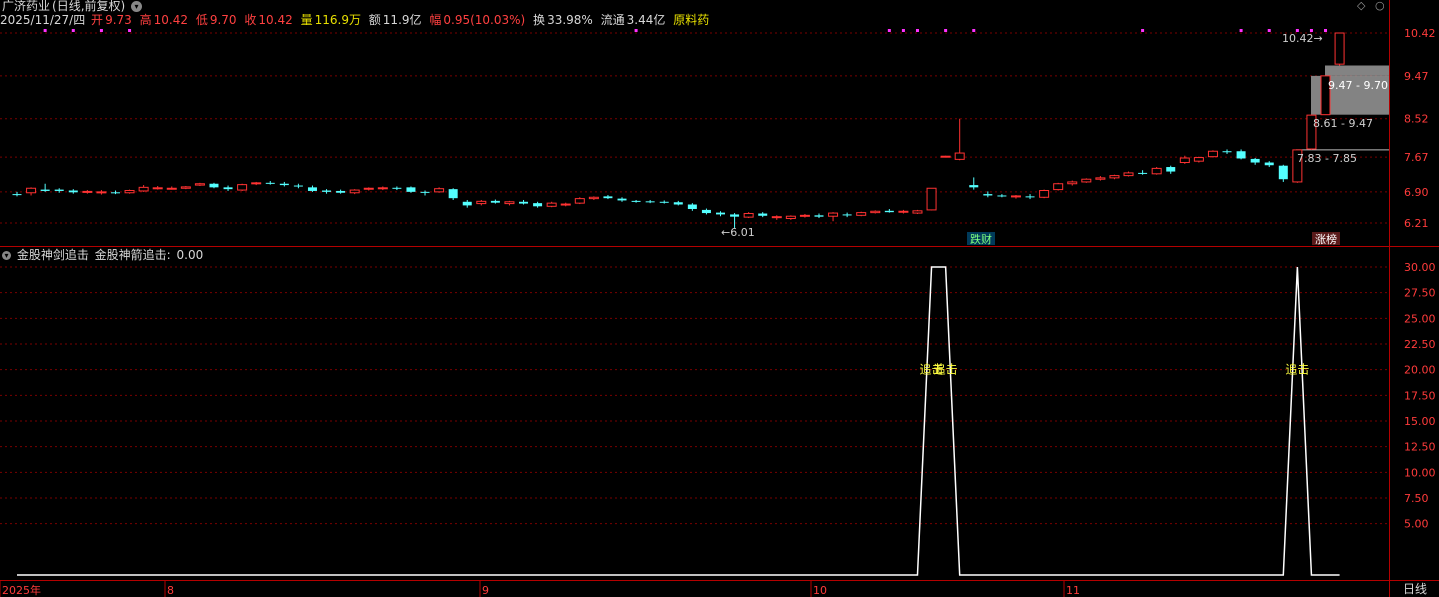 The height and width of the screenshot is (597, 1439). What do you see at coordinates (170, 20) in the screenshot?
I see `high-value: 10.42` at bounding box center [170, 20].